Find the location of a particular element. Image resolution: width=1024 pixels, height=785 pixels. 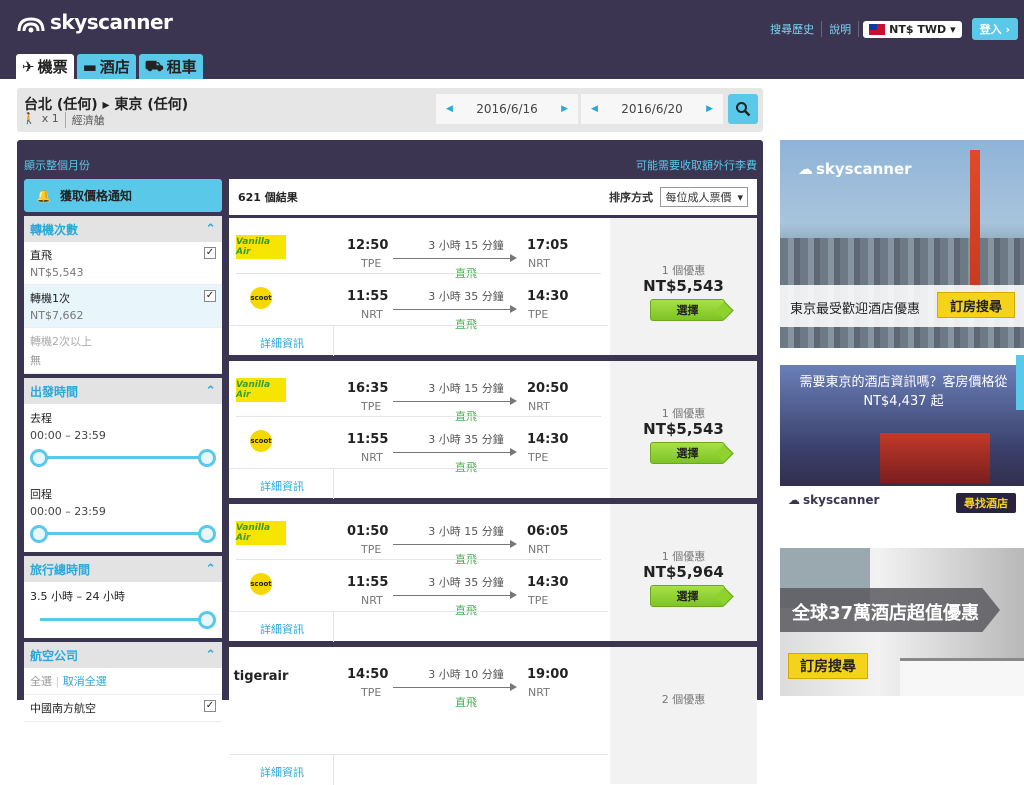

departure-time-filter-header: 出發時間 ⌃ is located at coordinates (123, 391).